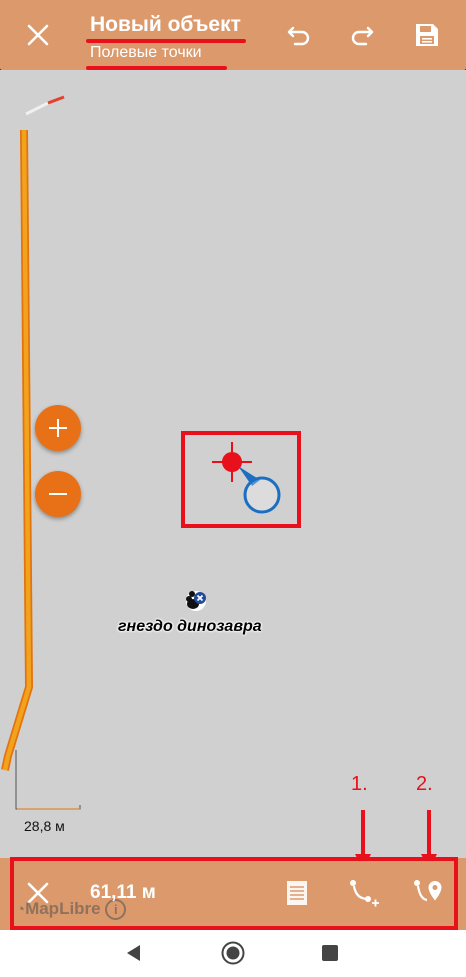  What do you see at coordinates (44, 826) in the screenshot?
I see `scale-label: 28,8 м` at bounding box center [44, 826].